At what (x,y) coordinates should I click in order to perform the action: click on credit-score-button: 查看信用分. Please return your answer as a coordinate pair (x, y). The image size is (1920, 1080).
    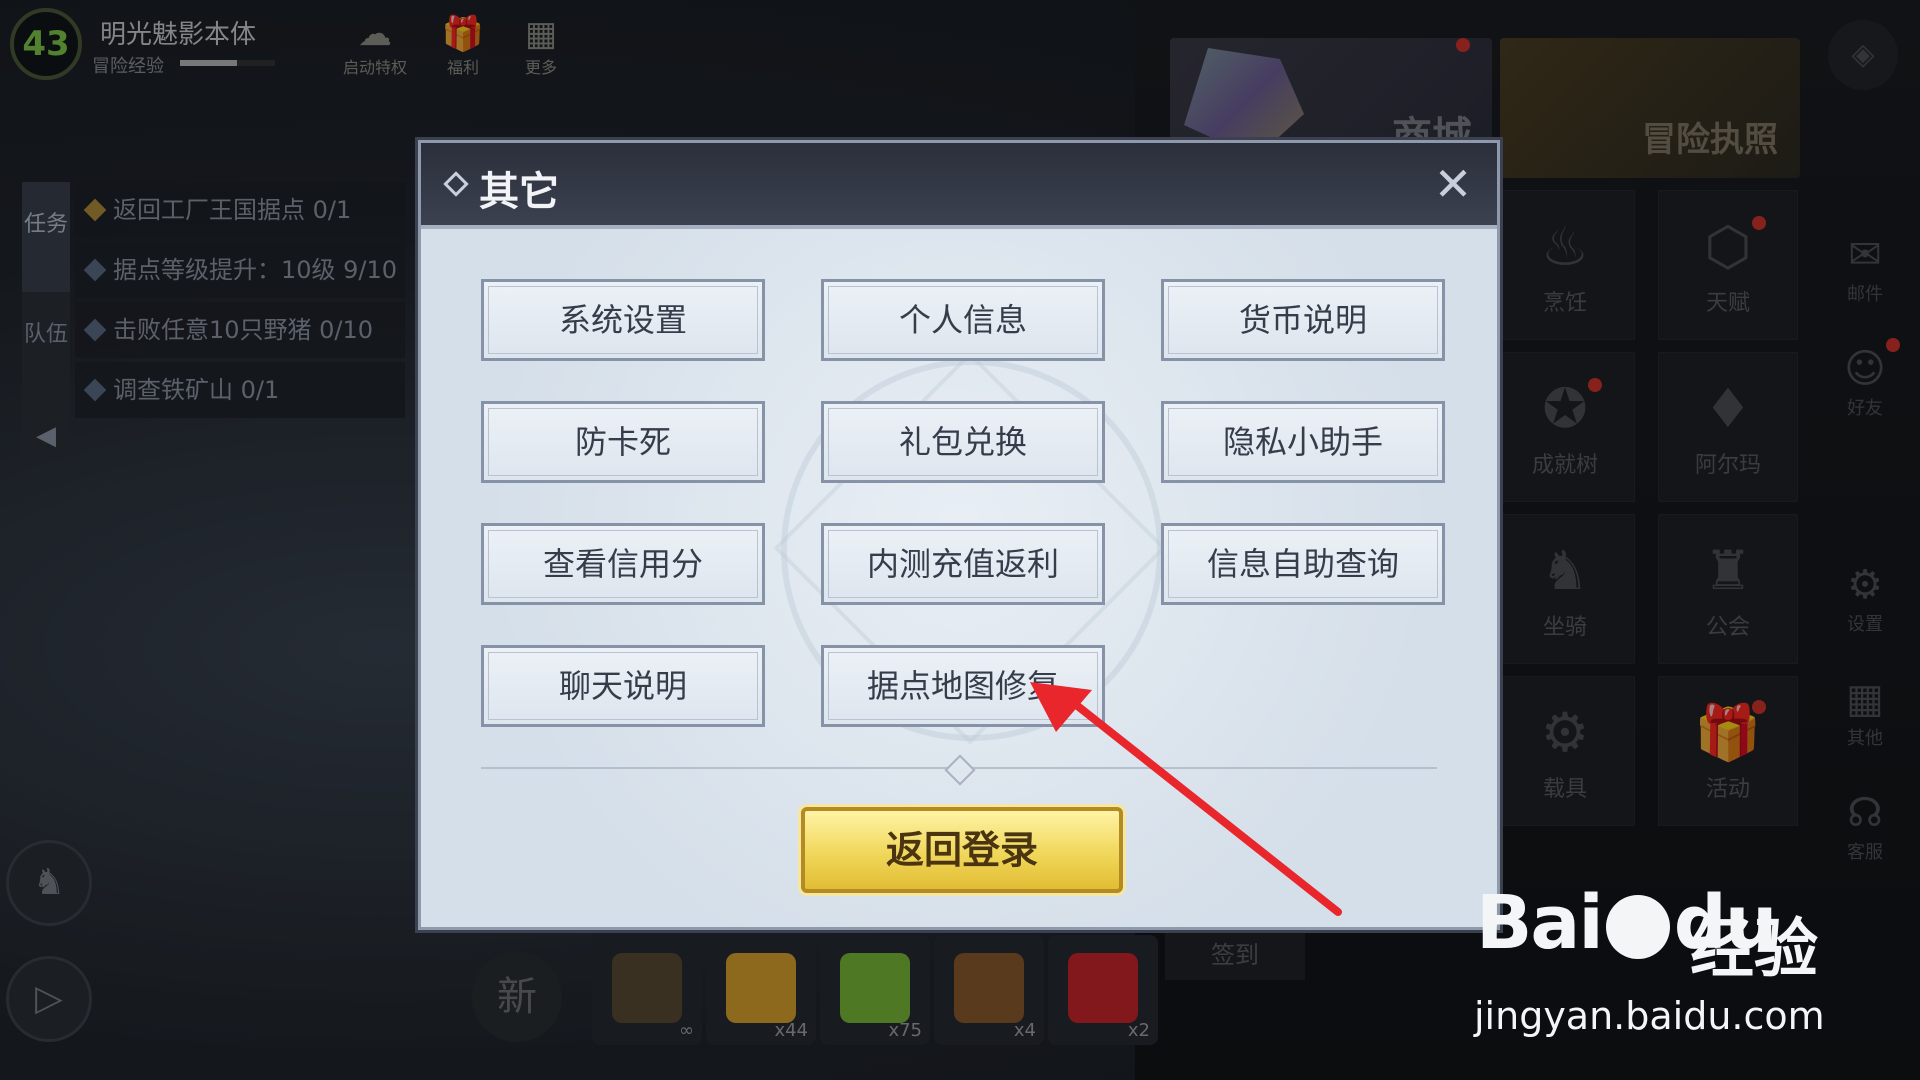
    Looking at the image, I should click on (623, 564).